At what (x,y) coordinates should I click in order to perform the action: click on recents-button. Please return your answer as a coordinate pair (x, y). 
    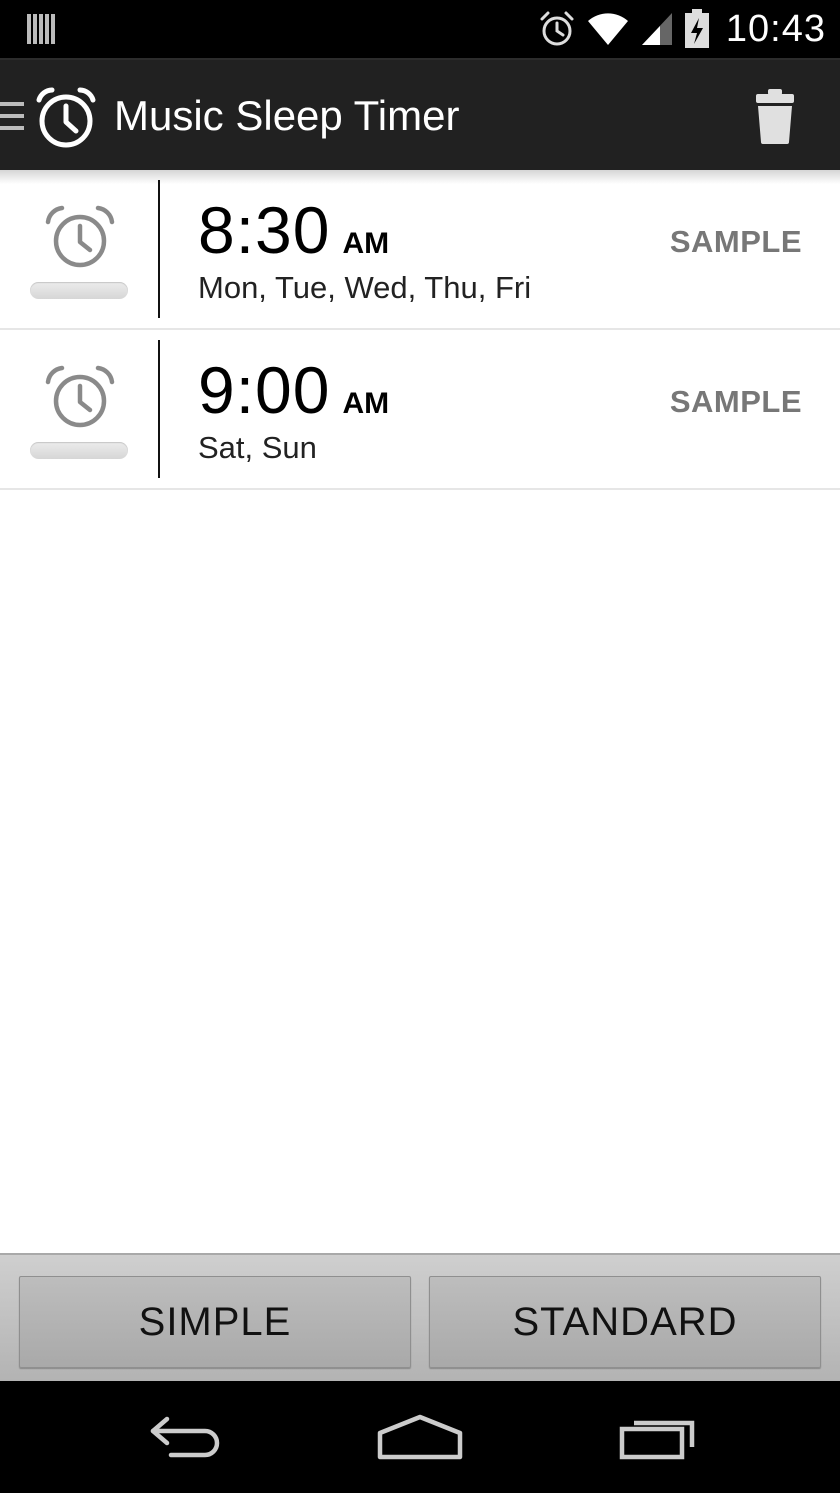
    Looking at the image, I should click on (656, 1437).